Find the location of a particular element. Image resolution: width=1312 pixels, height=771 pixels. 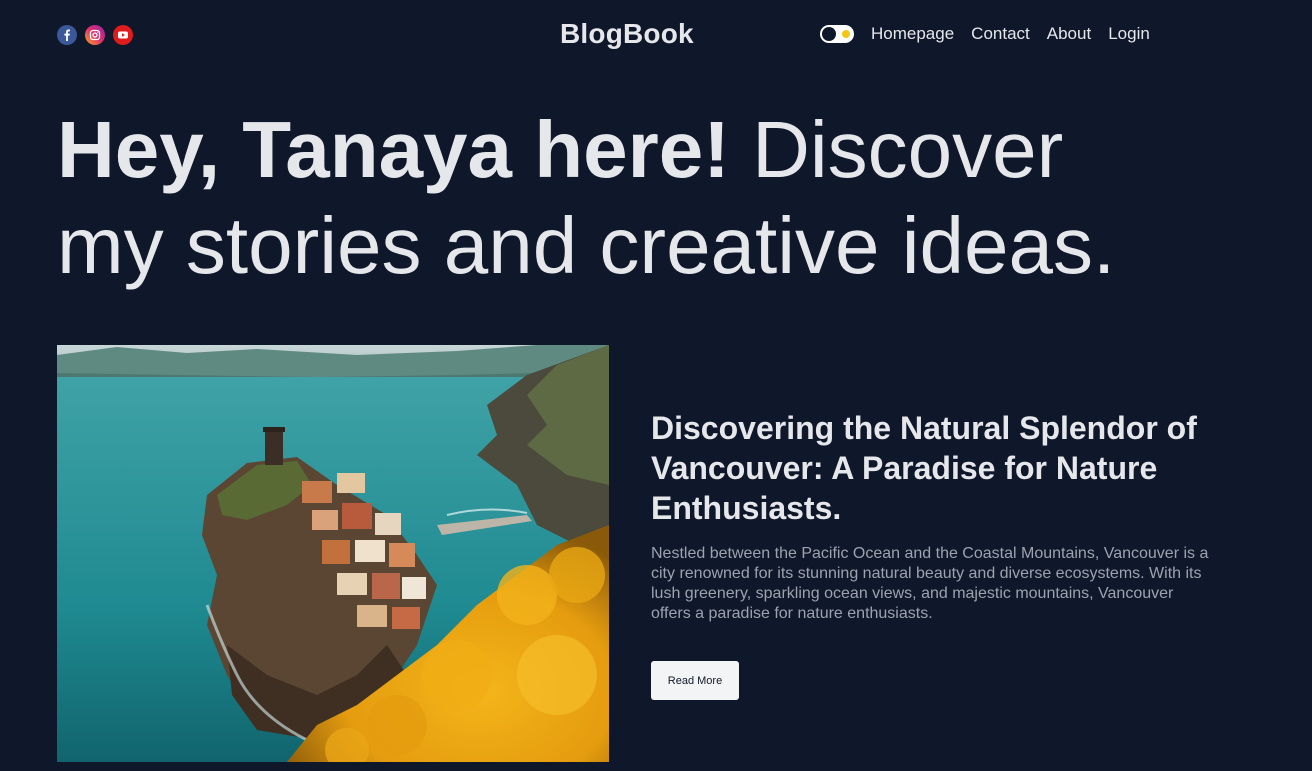

youtube-icon is located at coordinates (123, 35).